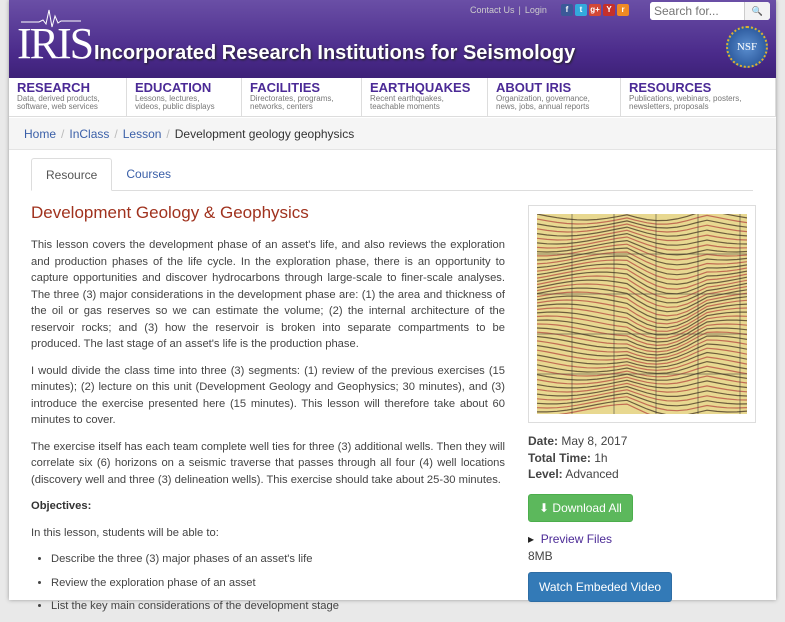 This screenshot has height=622, width=785. Describe the element at coordinates (559, 457) in the screenshot. I see `time-label: Total Time:` at that location.